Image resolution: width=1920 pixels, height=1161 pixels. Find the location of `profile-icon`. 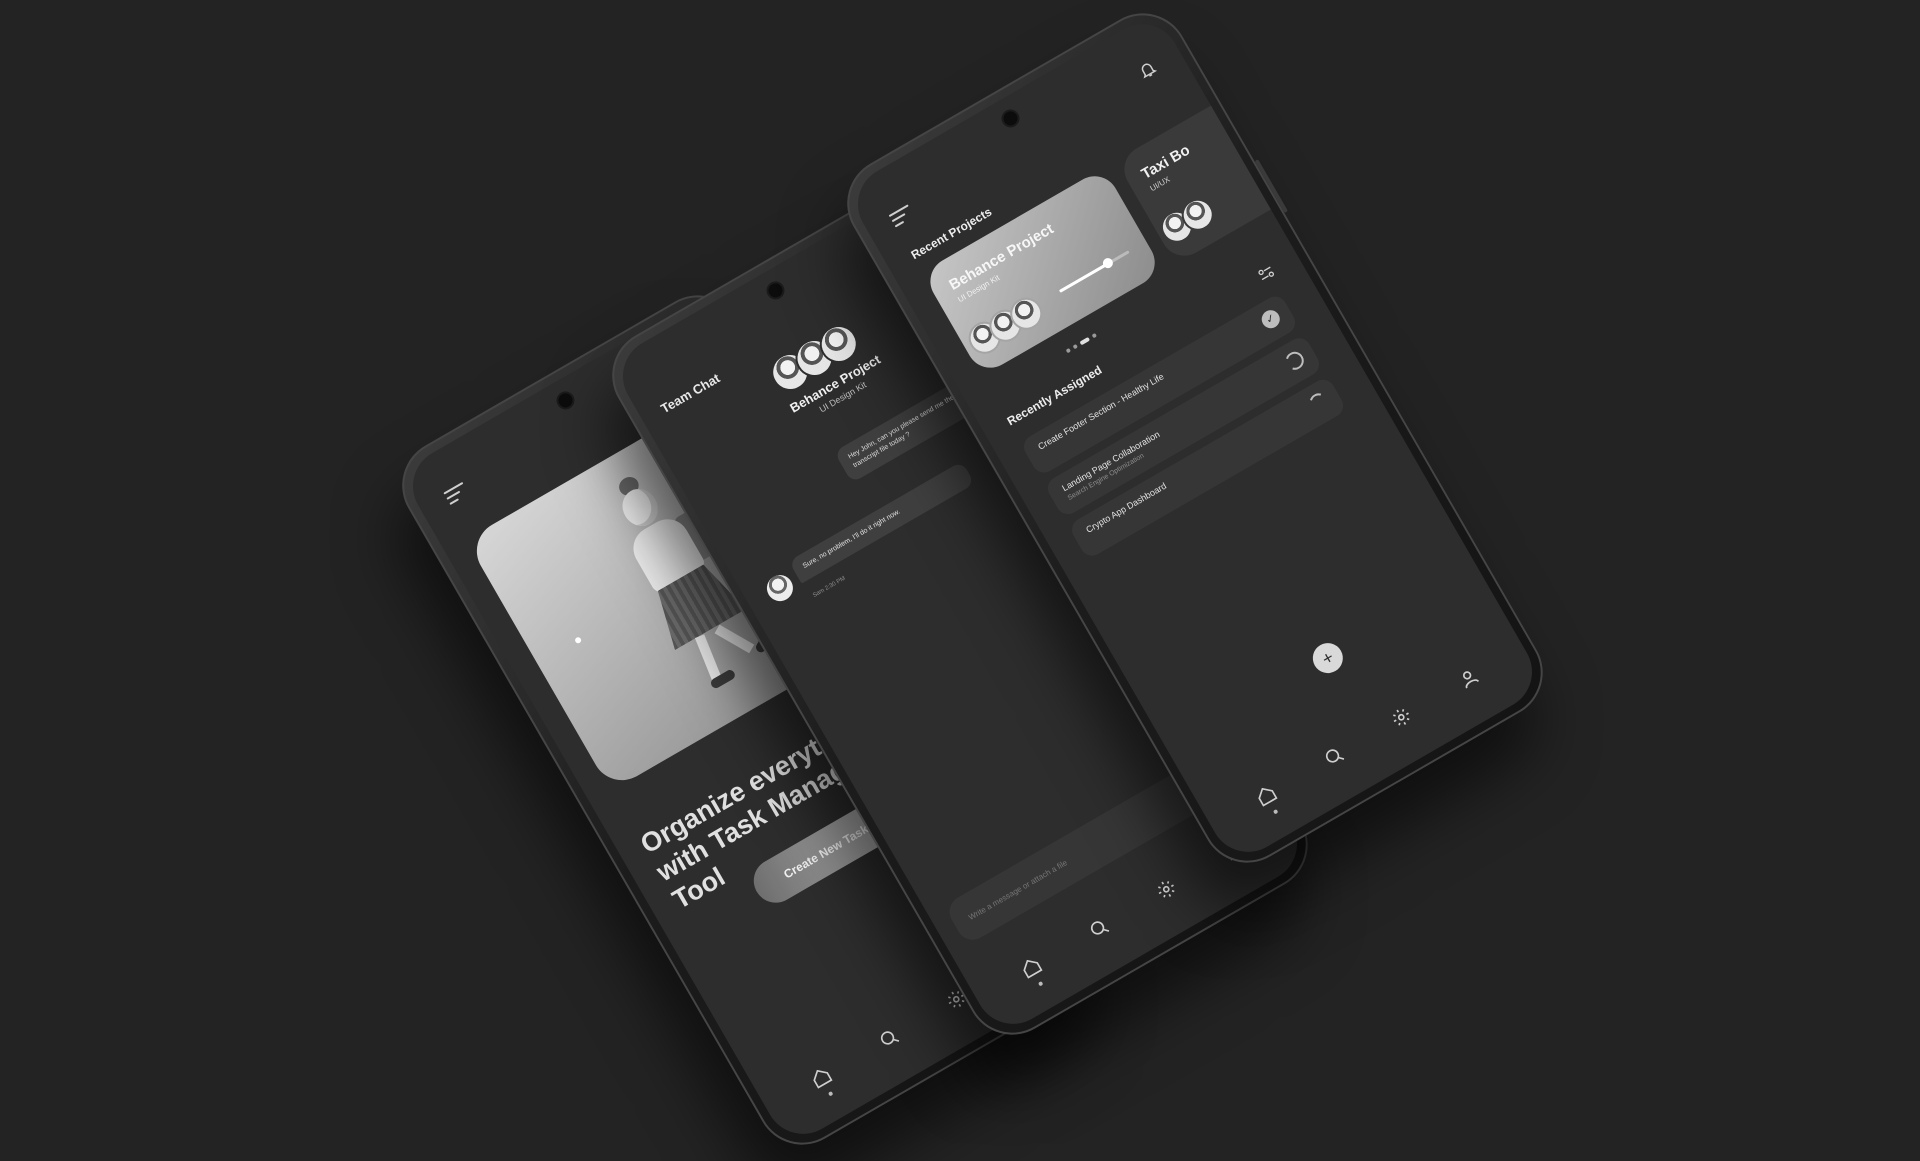

profile-icon is located at coordinates (1469, 679).